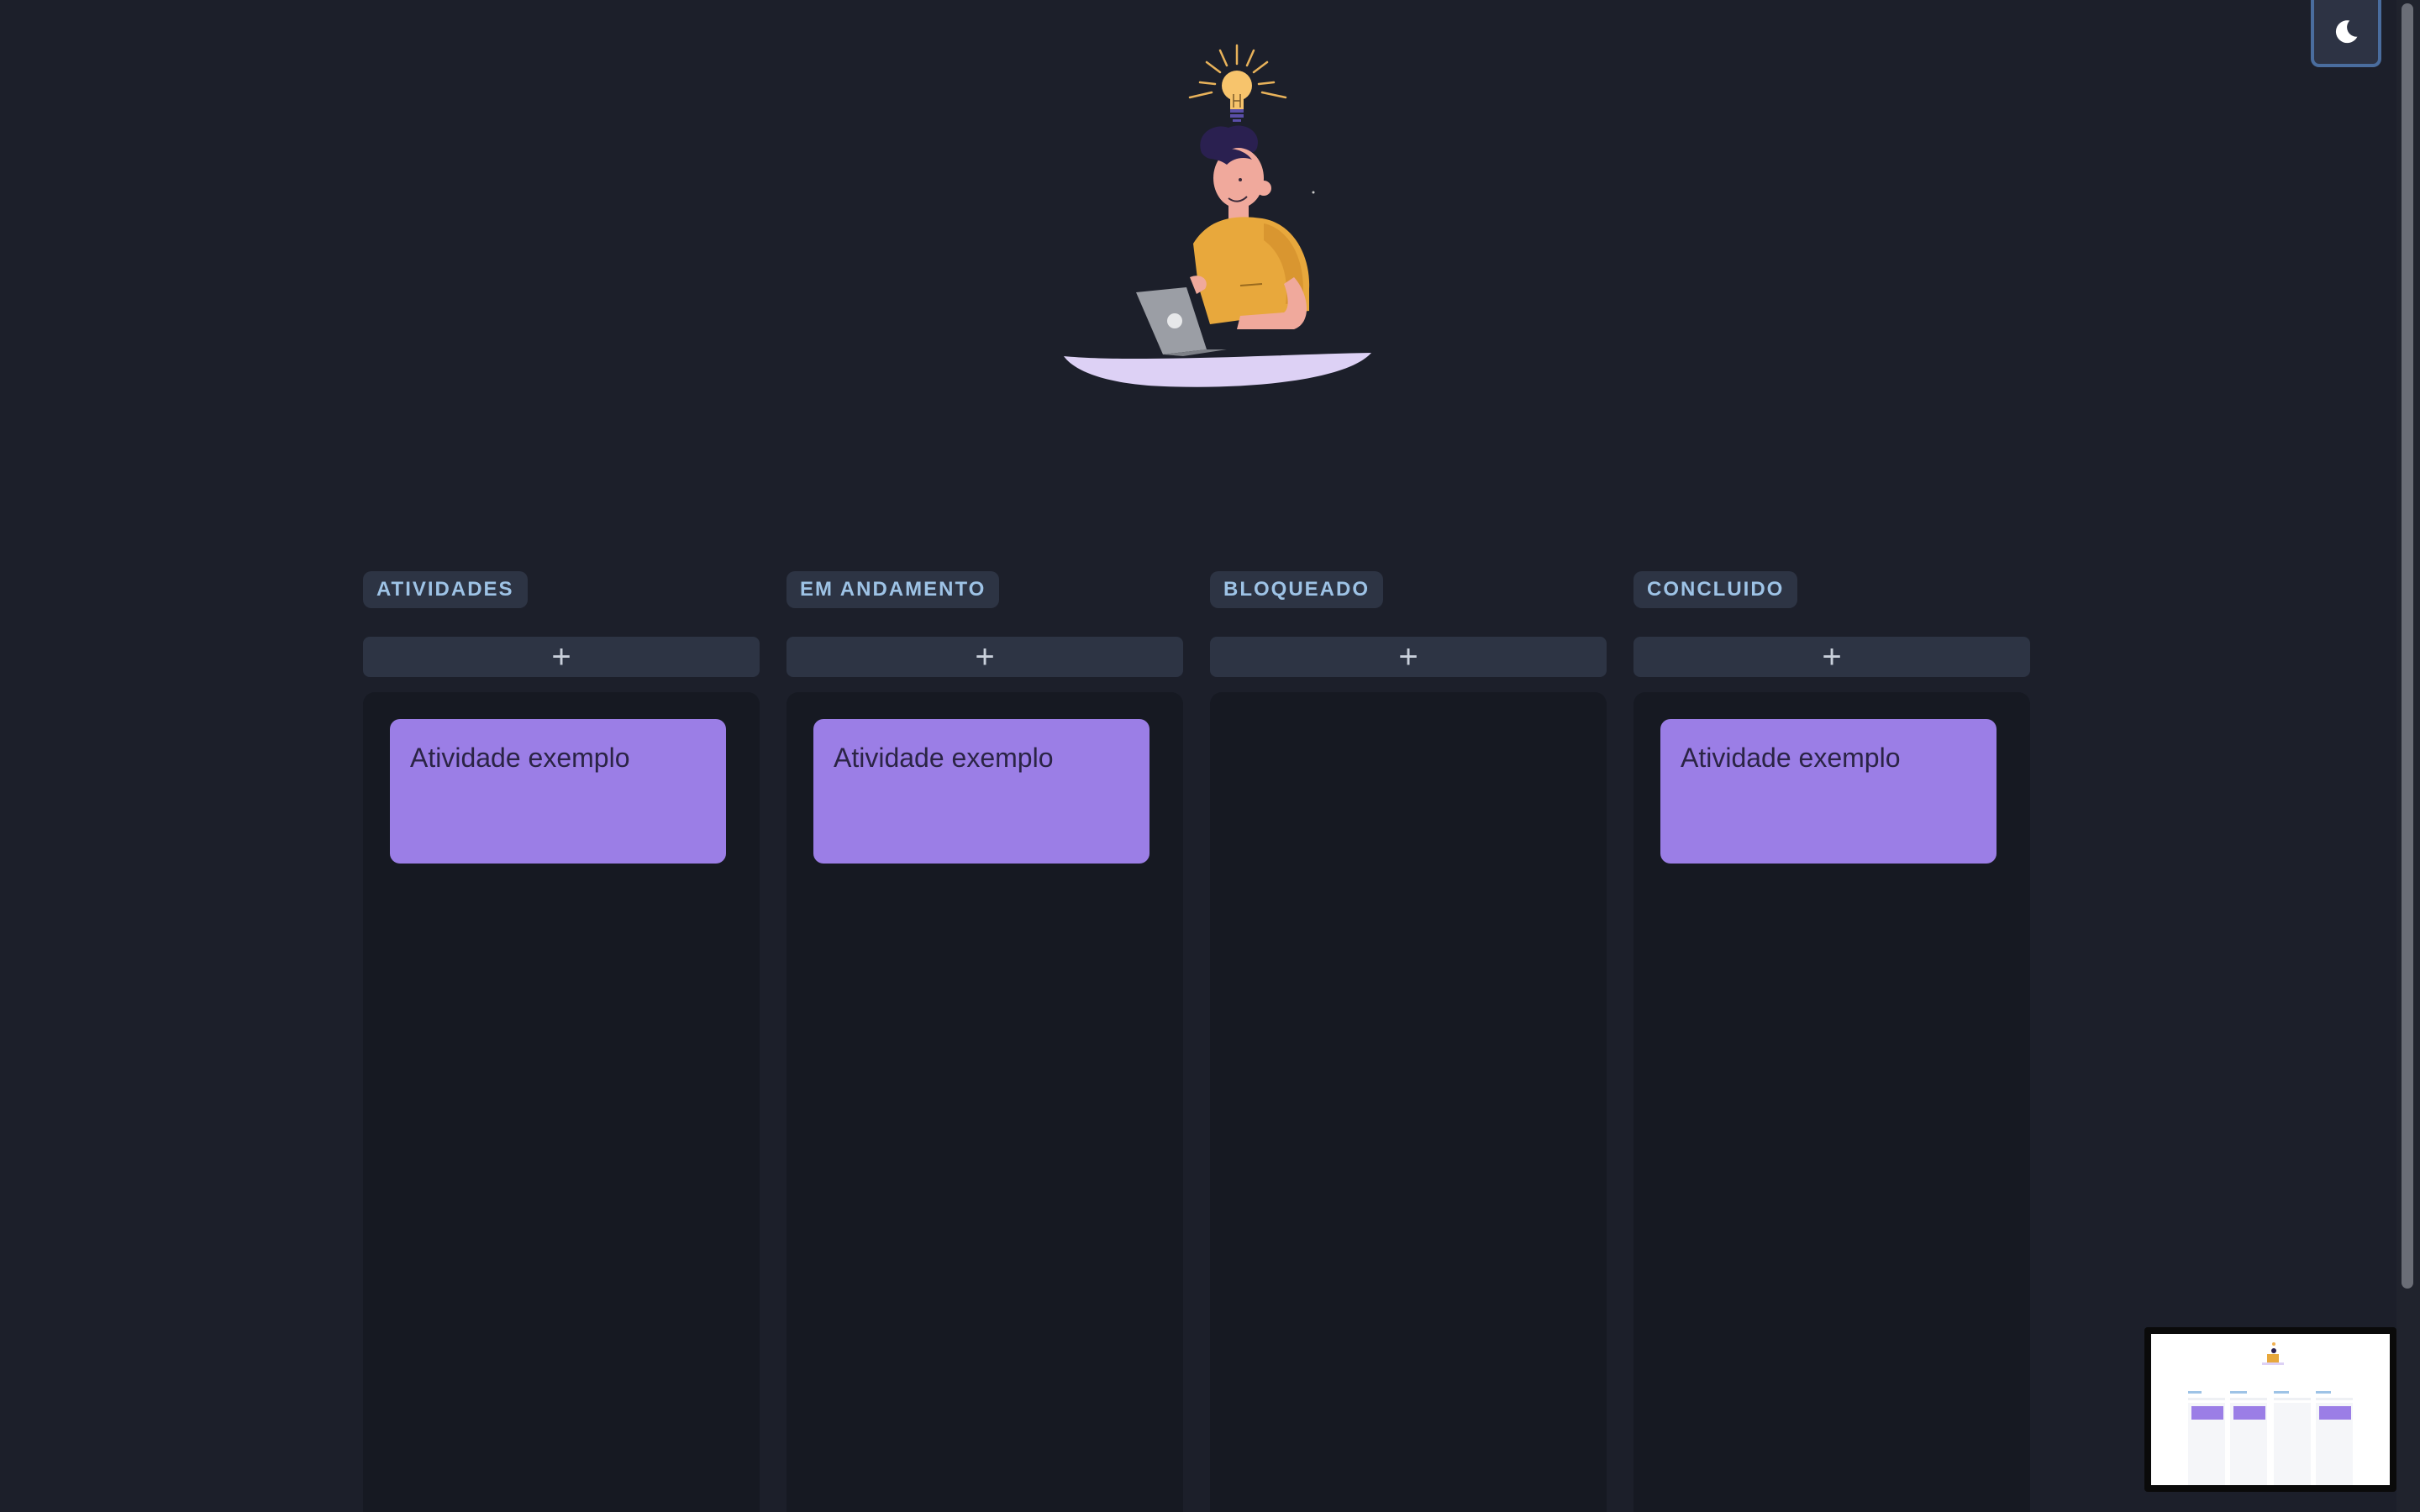 The height and width of the screenshot is (1512, 2420). I want to click on column-body, so click(1408, 1102).